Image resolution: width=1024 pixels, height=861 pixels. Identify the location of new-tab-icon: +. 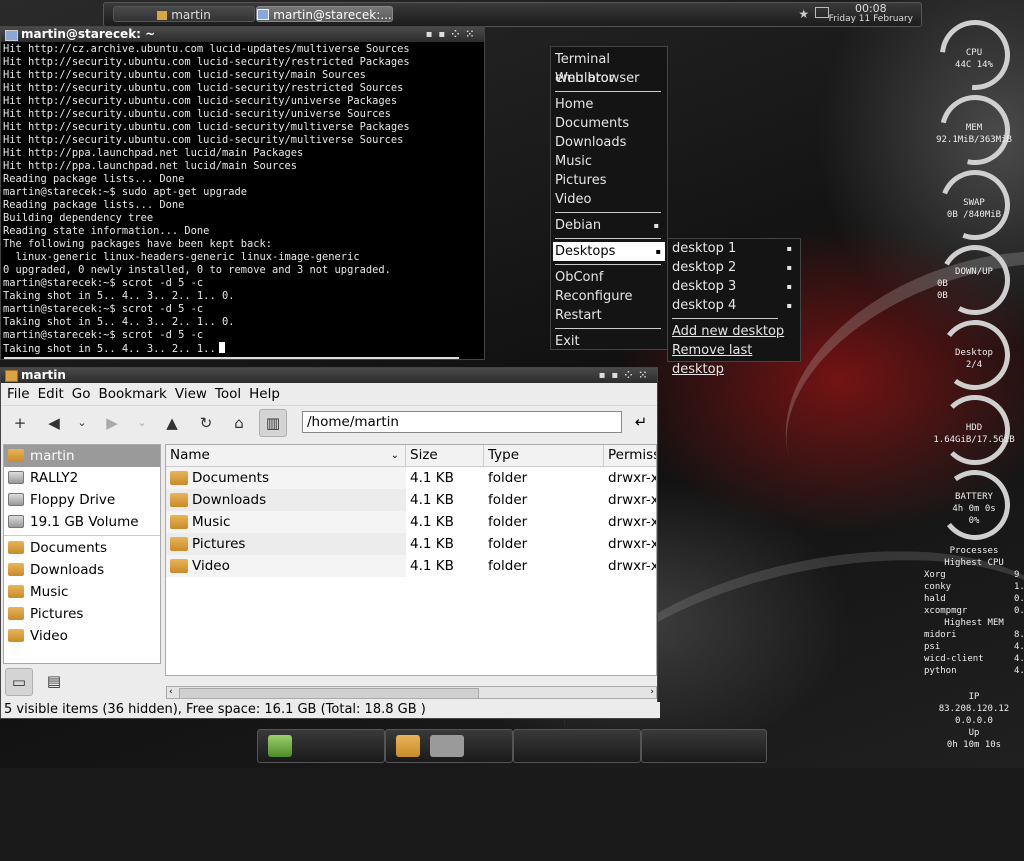
(20, 423).